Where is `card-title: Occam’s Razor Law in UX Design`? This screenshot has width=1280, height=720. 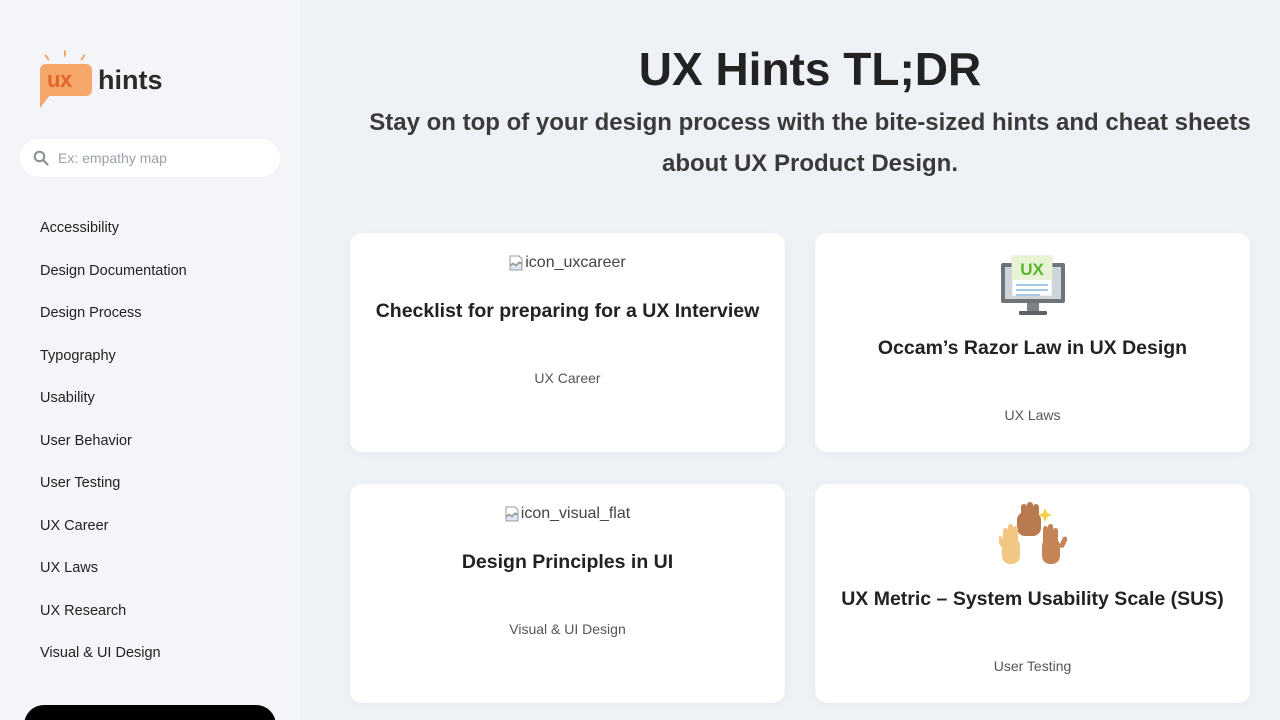 card-title: Occam’s Razor Law in UX Design is located at coordinates (1032, 348).